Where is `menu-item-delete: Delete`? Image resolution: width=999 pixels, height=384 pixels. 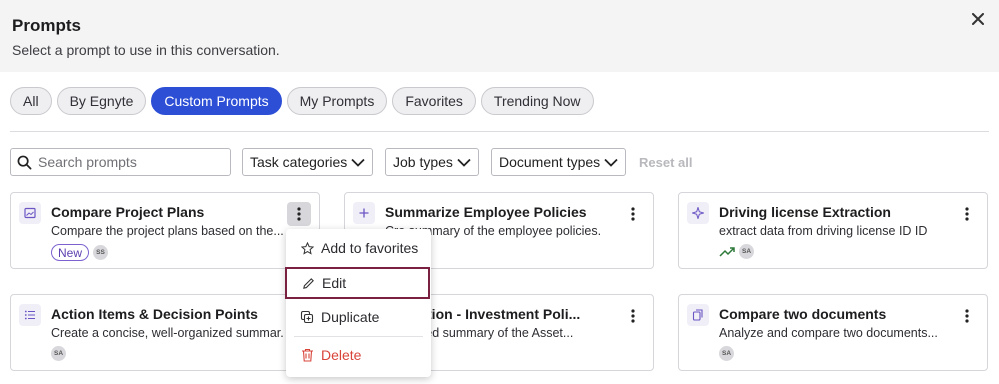
menu-item-delete: Delete is located at coordinates (358, 355).